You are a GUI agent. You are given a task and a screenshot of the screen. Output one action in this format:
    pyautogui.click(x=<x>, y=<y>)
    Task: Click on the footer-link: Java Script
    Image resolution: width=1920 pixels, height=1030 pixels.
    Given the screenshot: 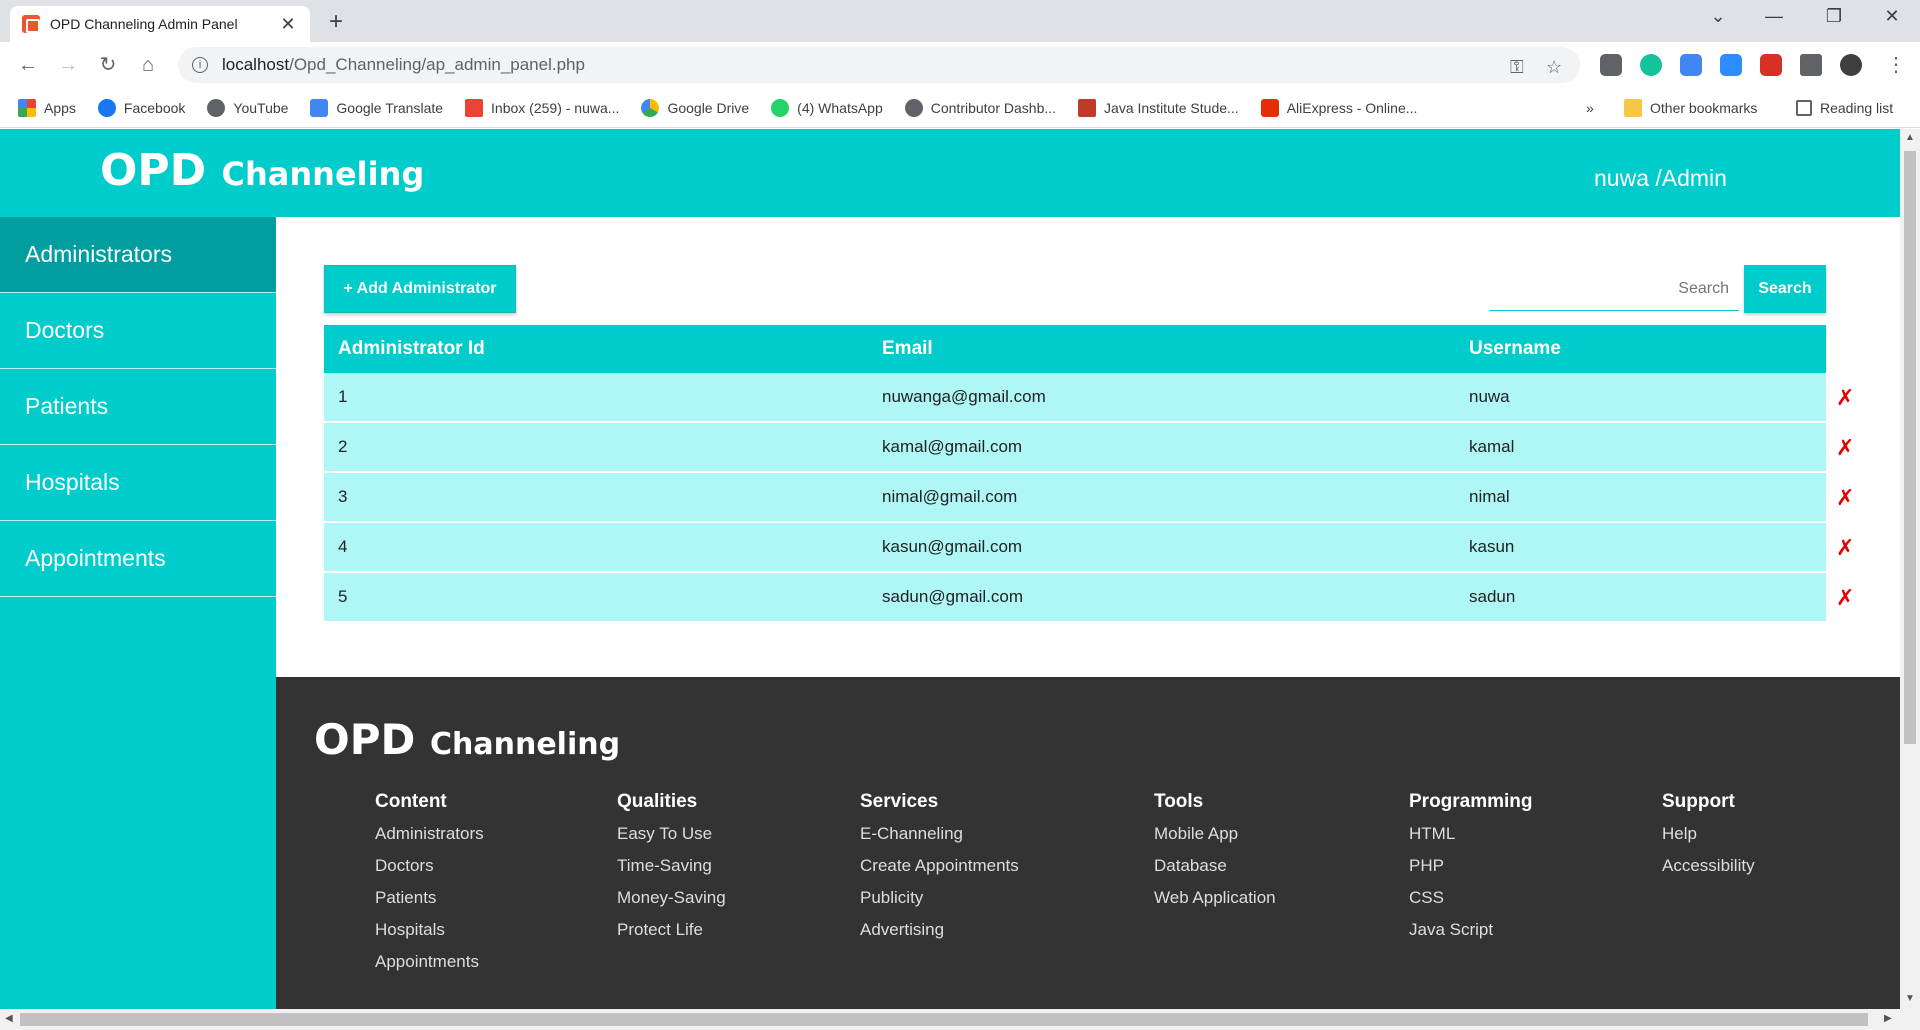 What is the action you would take?
    pyautogui.click(x=1471, y=930)
    